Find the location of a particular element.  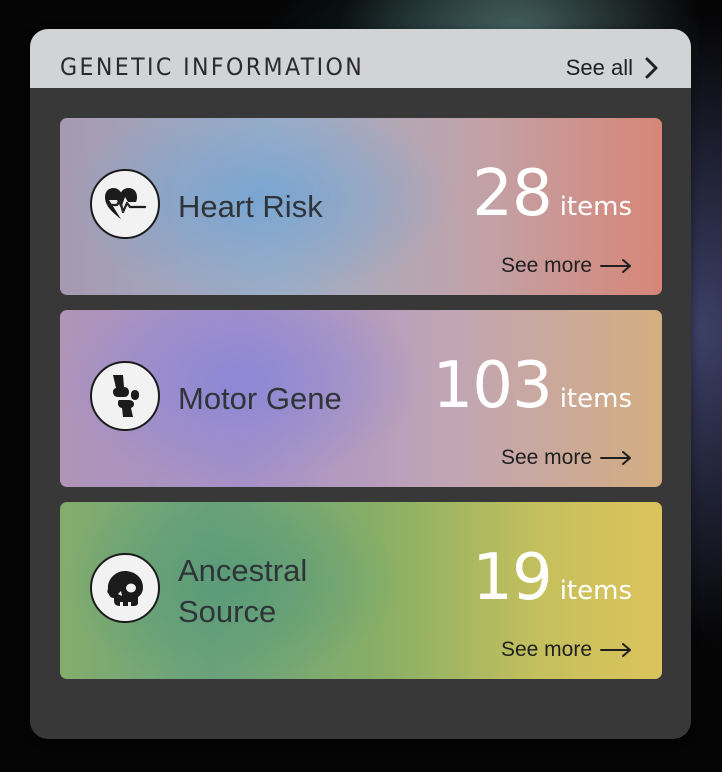

count-value: 19 is located at coordinates (512, 578).